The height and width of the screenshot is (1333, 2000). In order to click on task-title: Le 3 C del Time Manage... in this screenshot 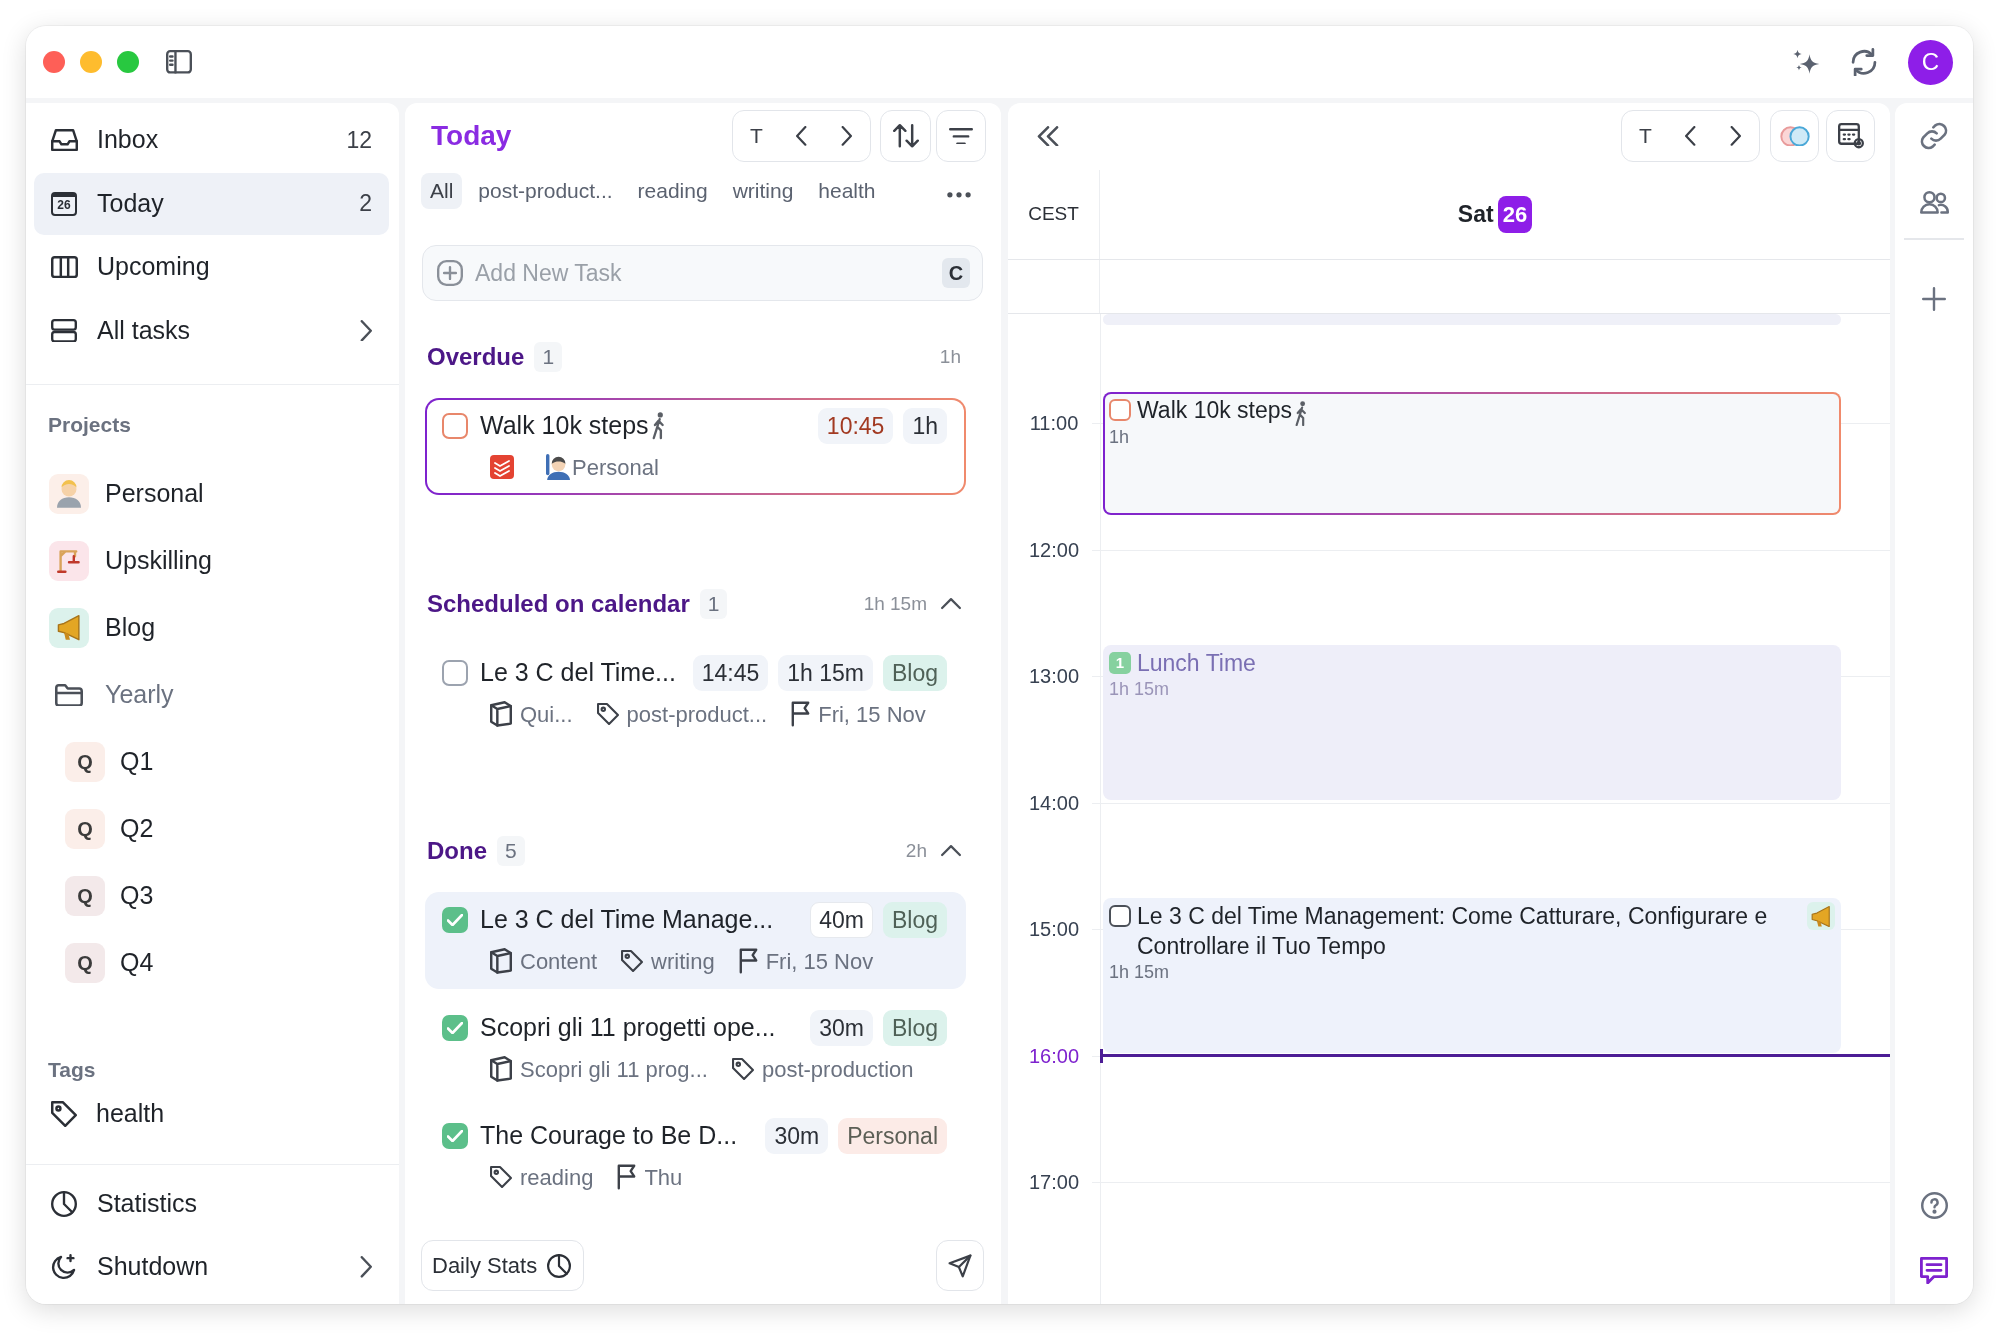, I will do `click(627, 920)`.